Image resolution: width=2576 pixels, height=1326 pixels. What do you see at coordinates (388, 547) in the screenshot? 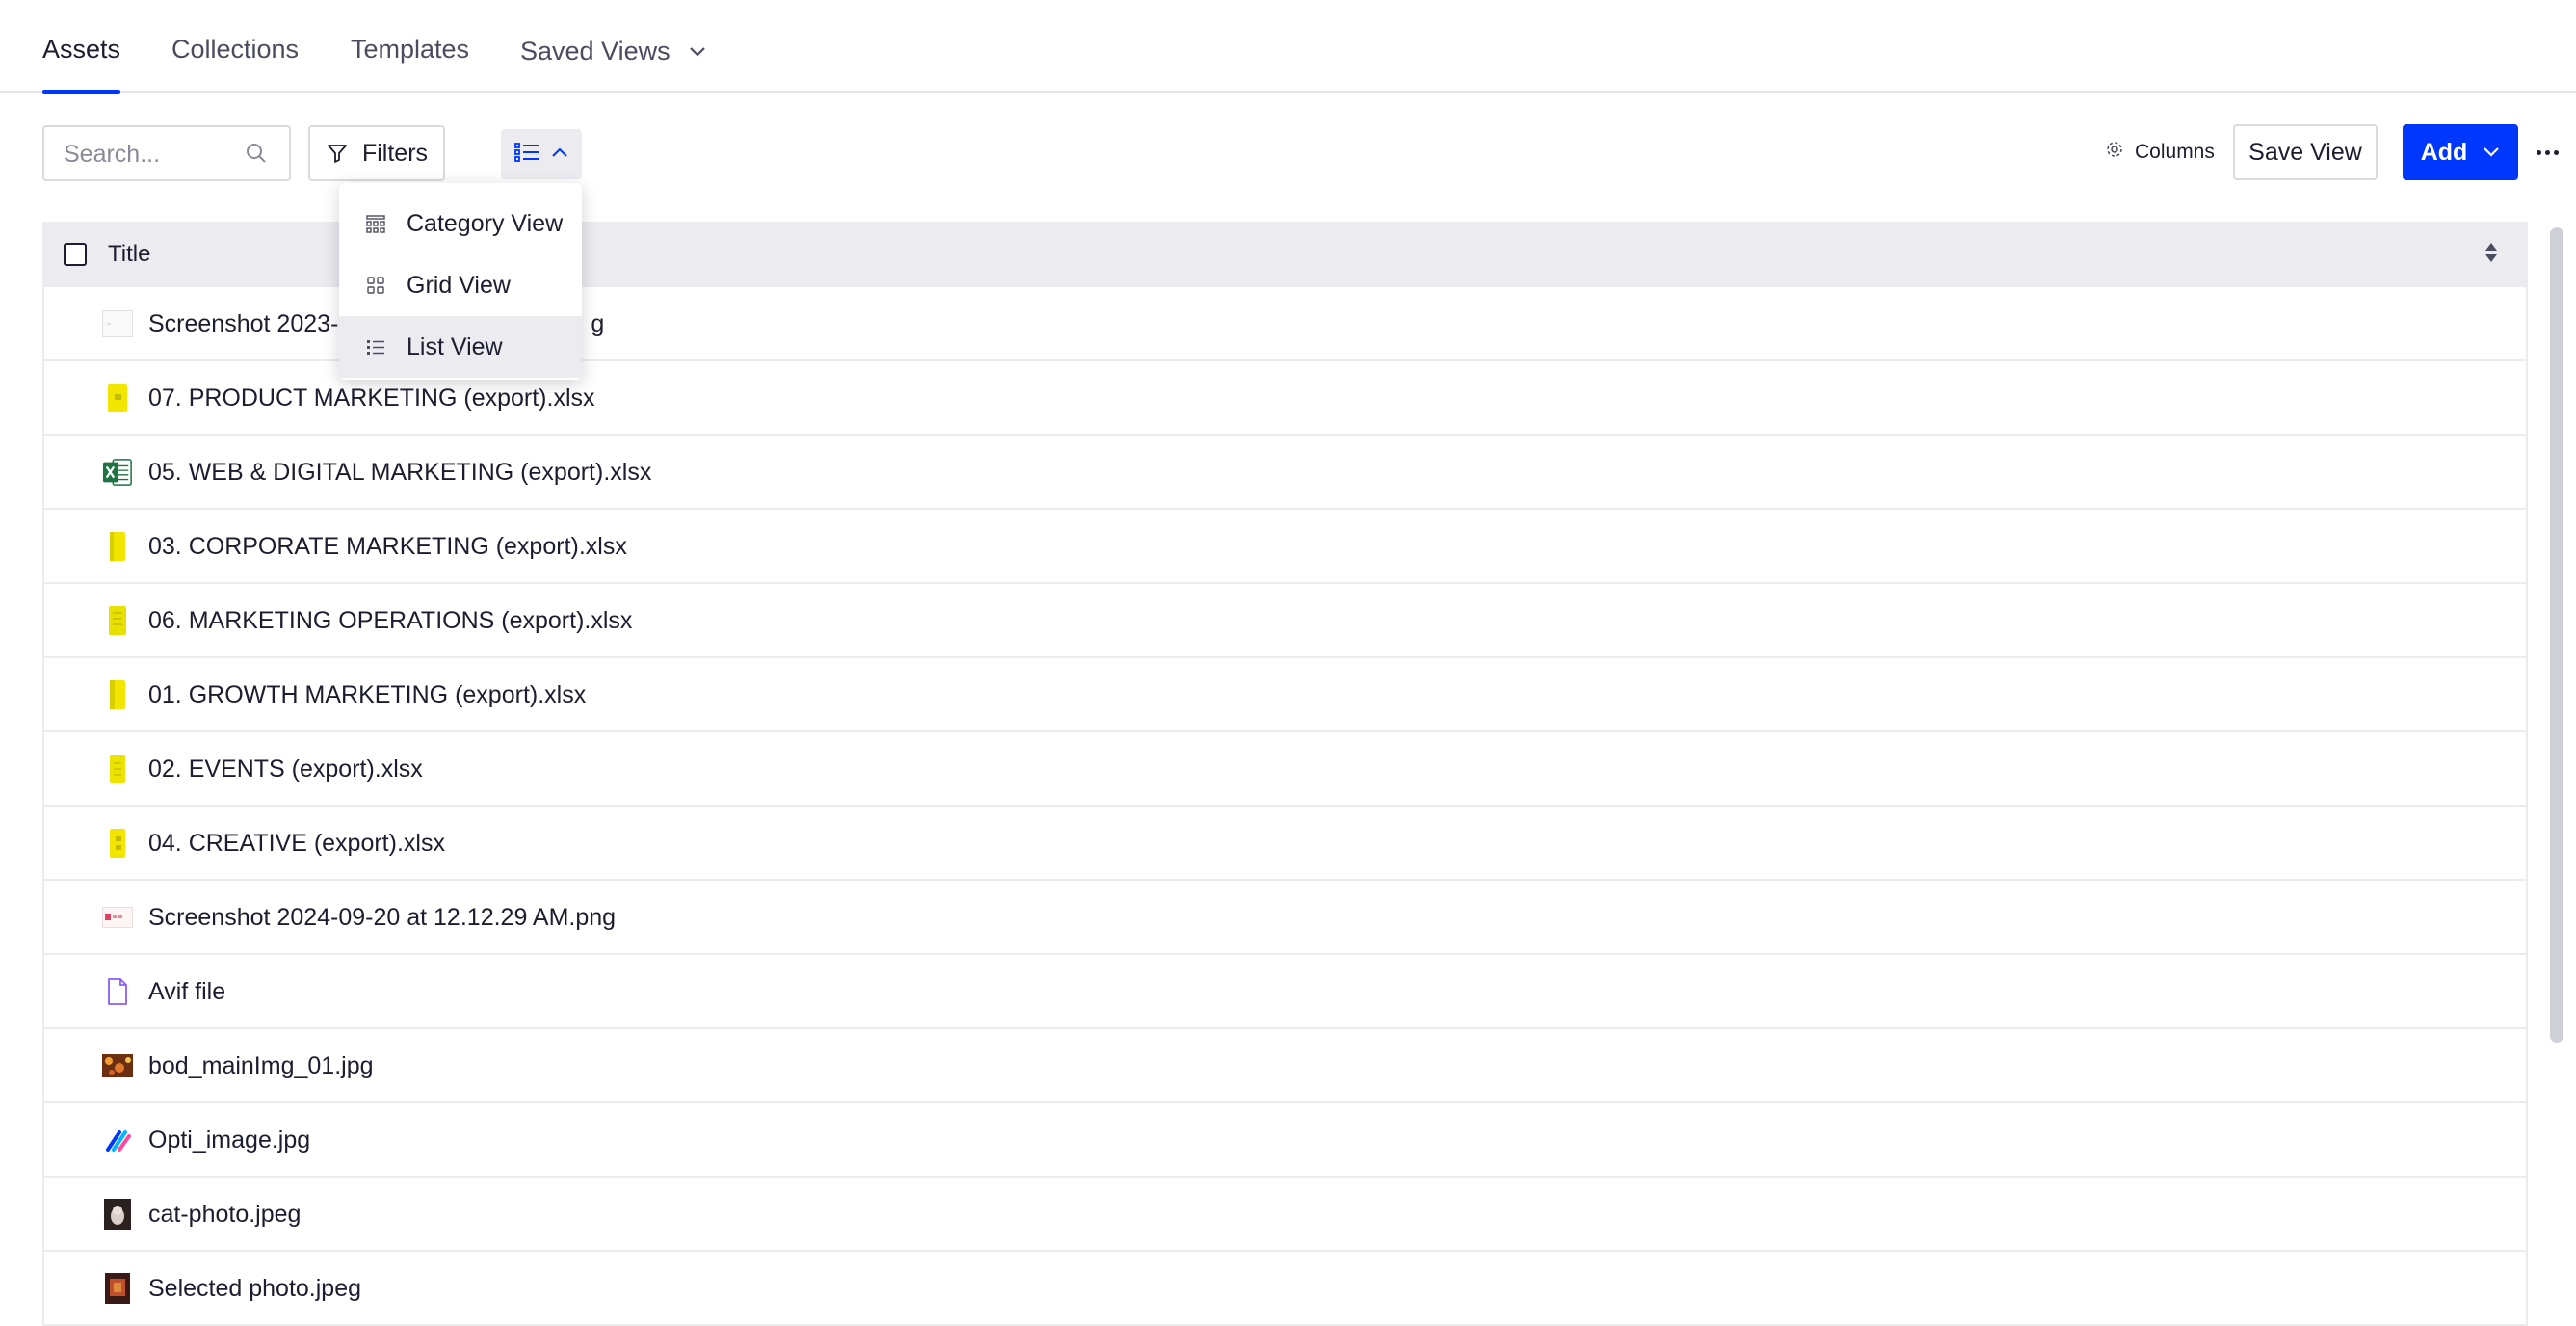
I see `row-title: 03. CORPORATE MARKETING (export).xlsx` at bounding box center [388, 547].